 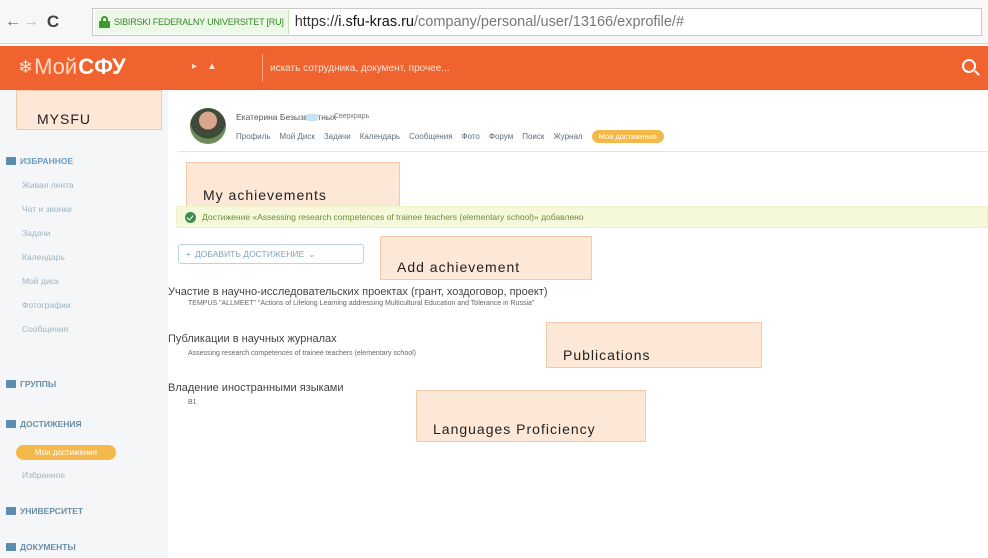 I want to click on redacted-overlay-languages: Languages Proficiency, so click(x=531, y=416).